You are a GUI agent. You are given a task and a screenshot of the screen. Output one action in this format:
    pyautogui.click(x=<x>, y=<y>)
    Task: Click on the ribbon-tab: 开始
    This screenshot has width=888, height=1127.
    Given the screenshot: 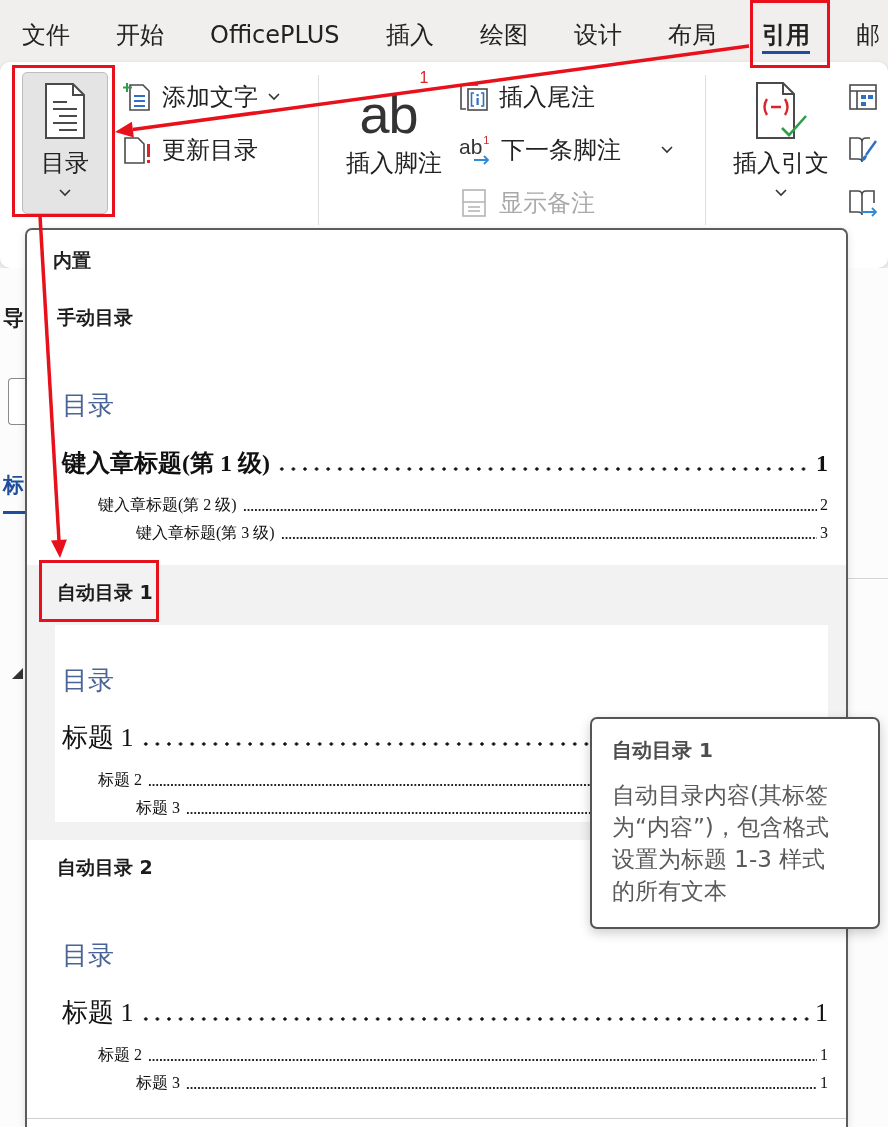 What is the action you would take?
    pyautogui.click(x=140, y=27)
    